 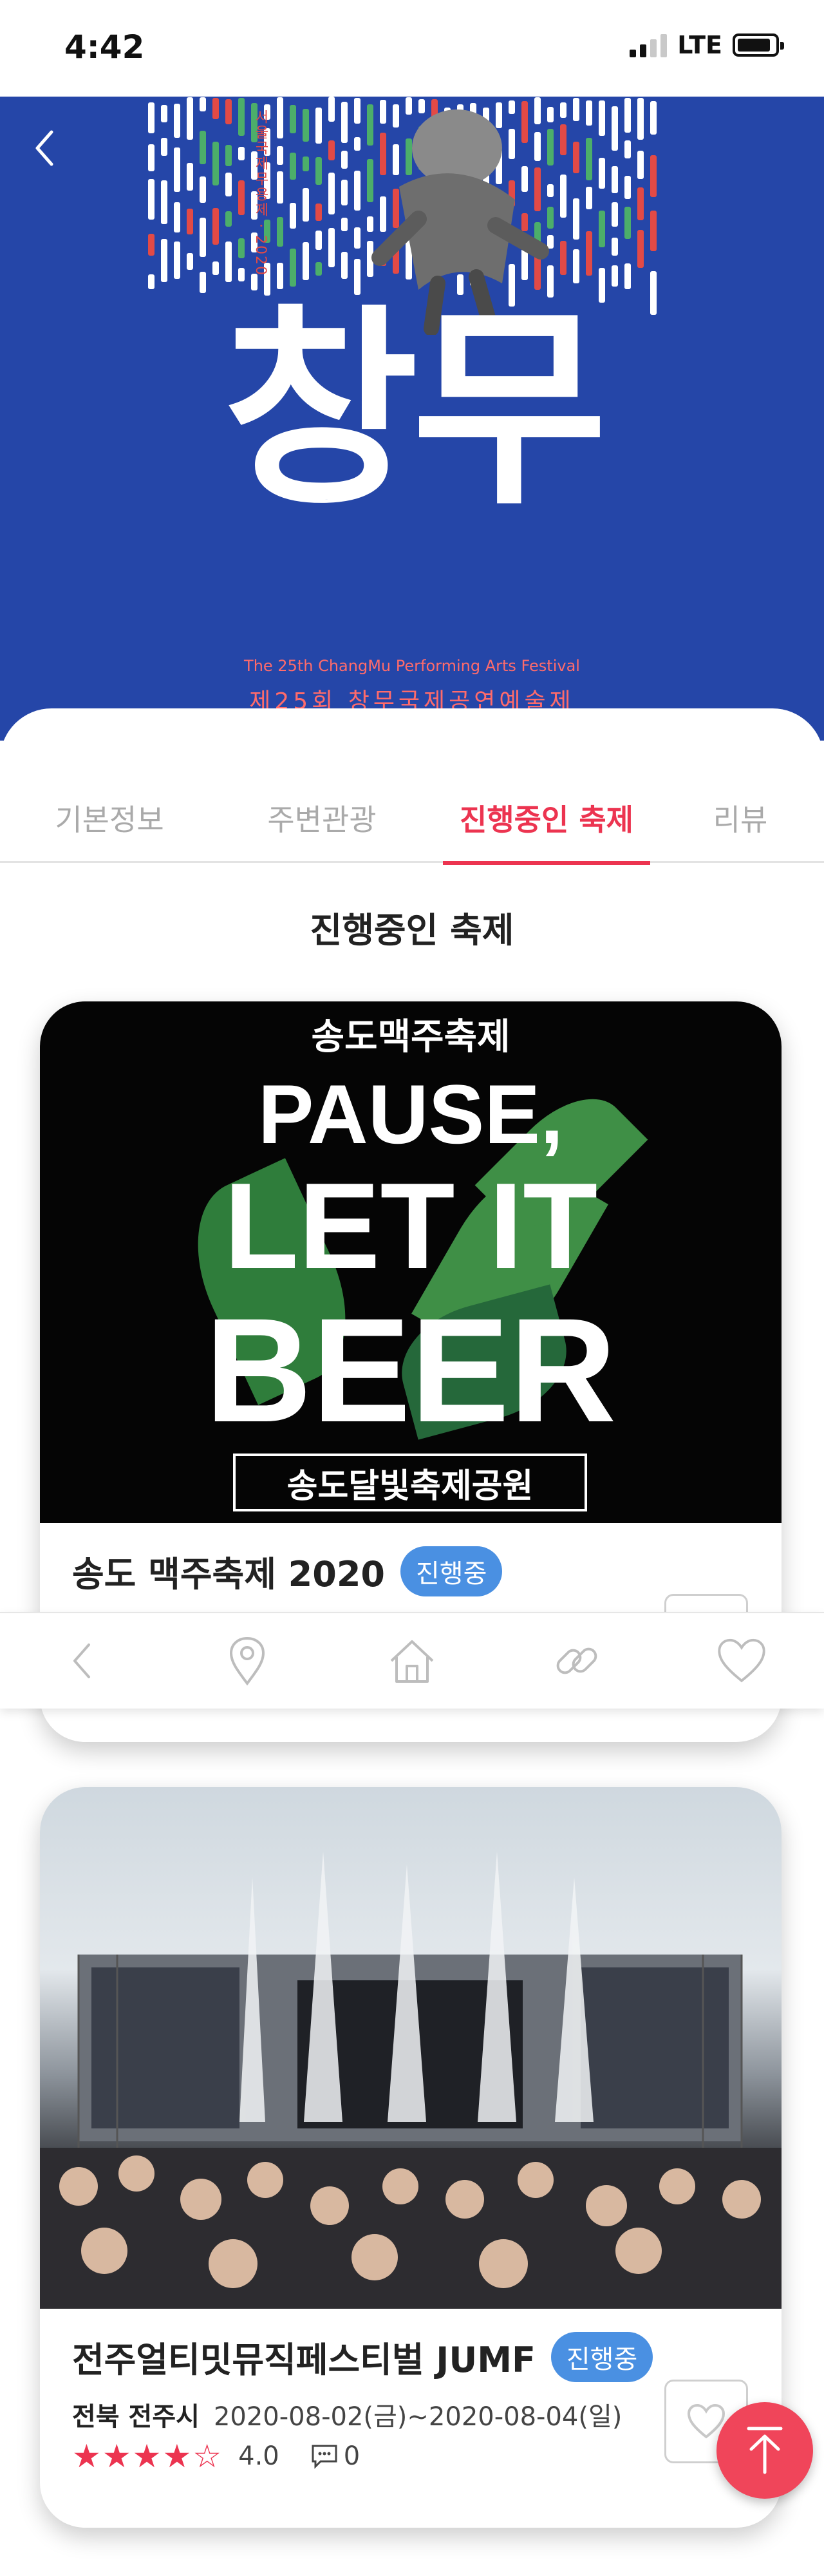 What do you see at coordinates (759, 45) in the screenshot?
I see `battery-icon` at bounding box center [759, 45].